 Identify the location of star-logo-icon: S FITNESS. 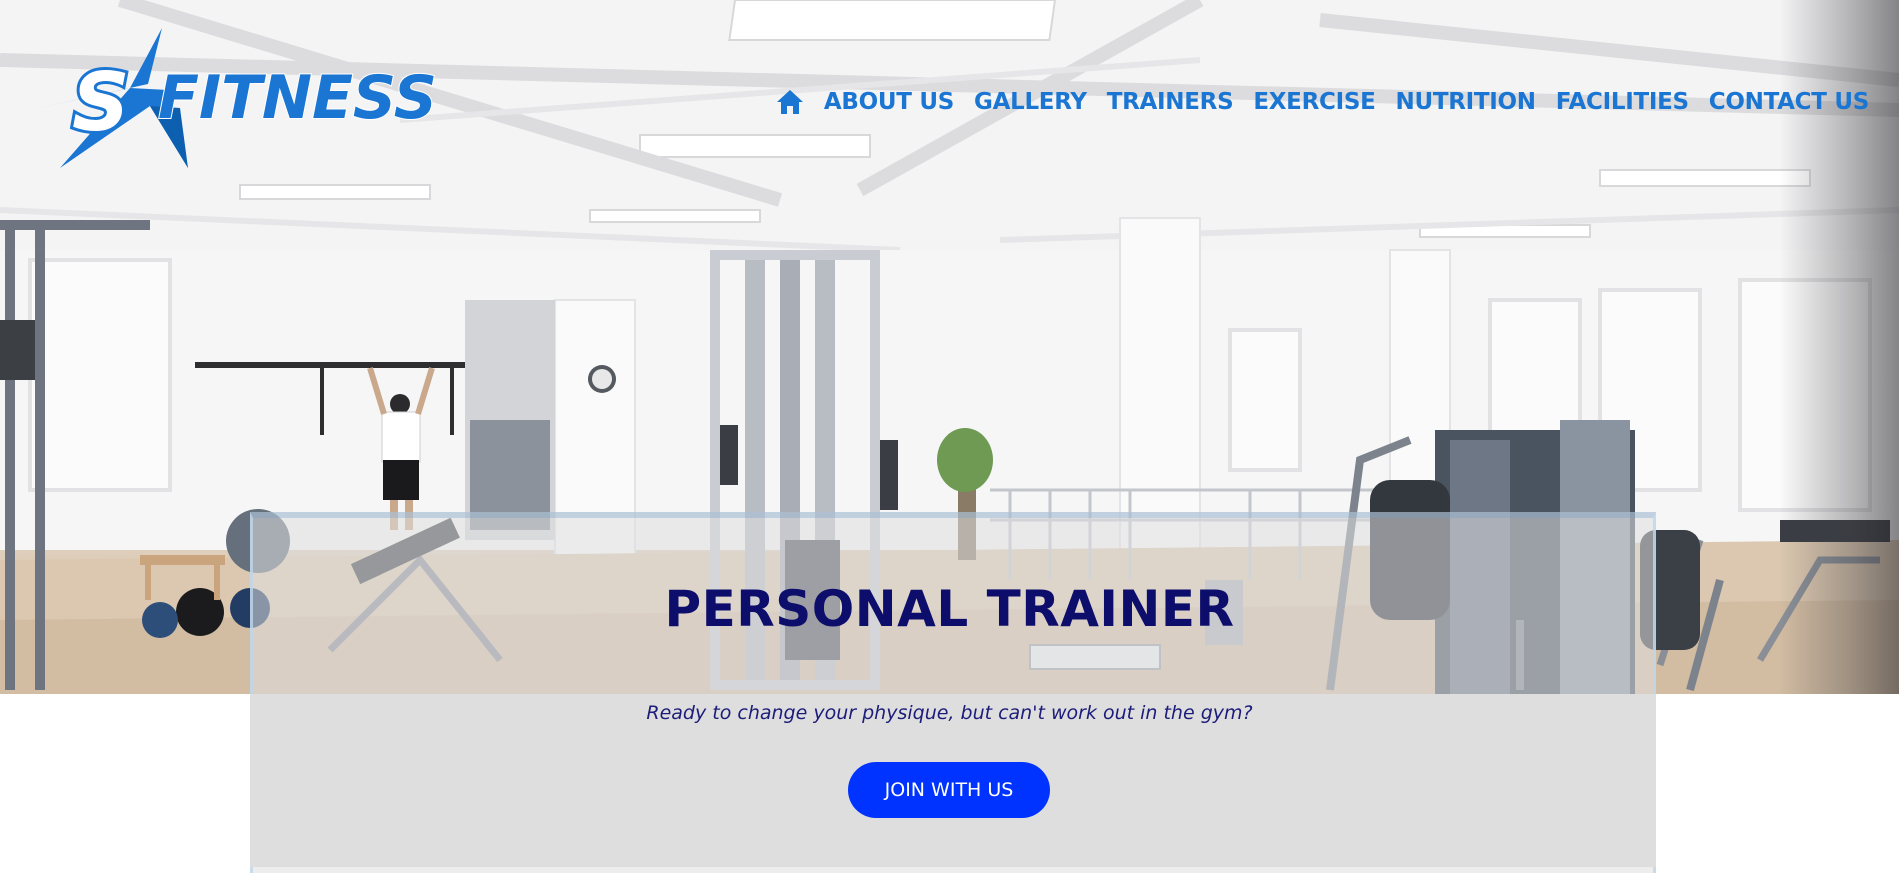
(234, 98).